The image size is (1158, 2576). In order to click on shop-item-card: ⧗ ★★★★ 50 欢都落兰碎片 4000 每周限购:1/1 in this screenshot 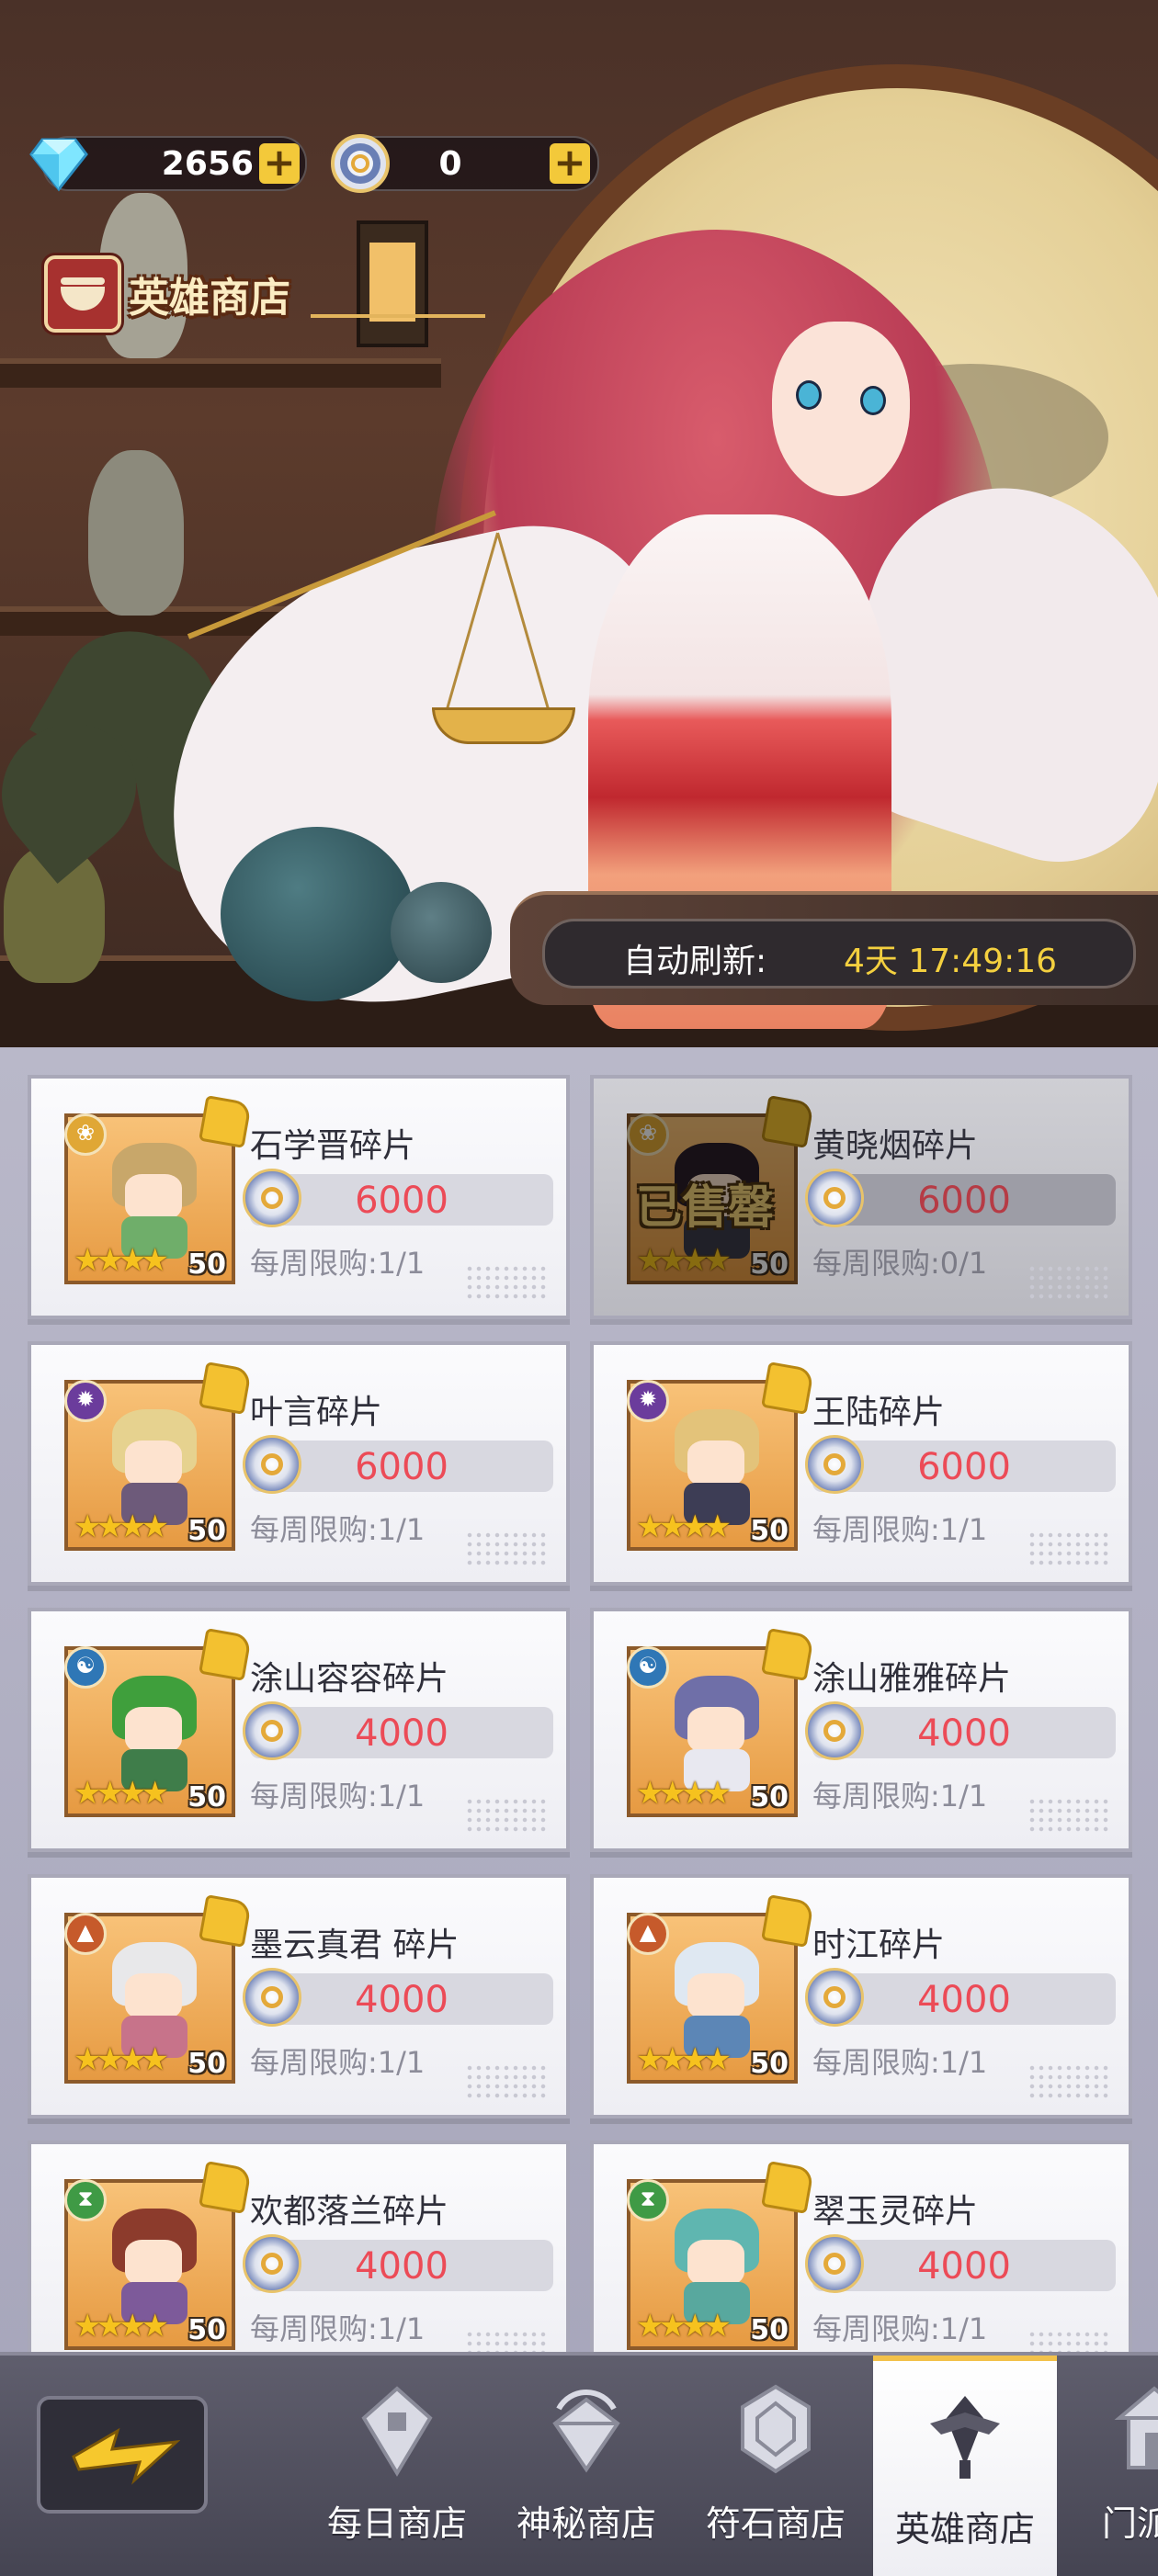, I will do `click(299, 2246)`.